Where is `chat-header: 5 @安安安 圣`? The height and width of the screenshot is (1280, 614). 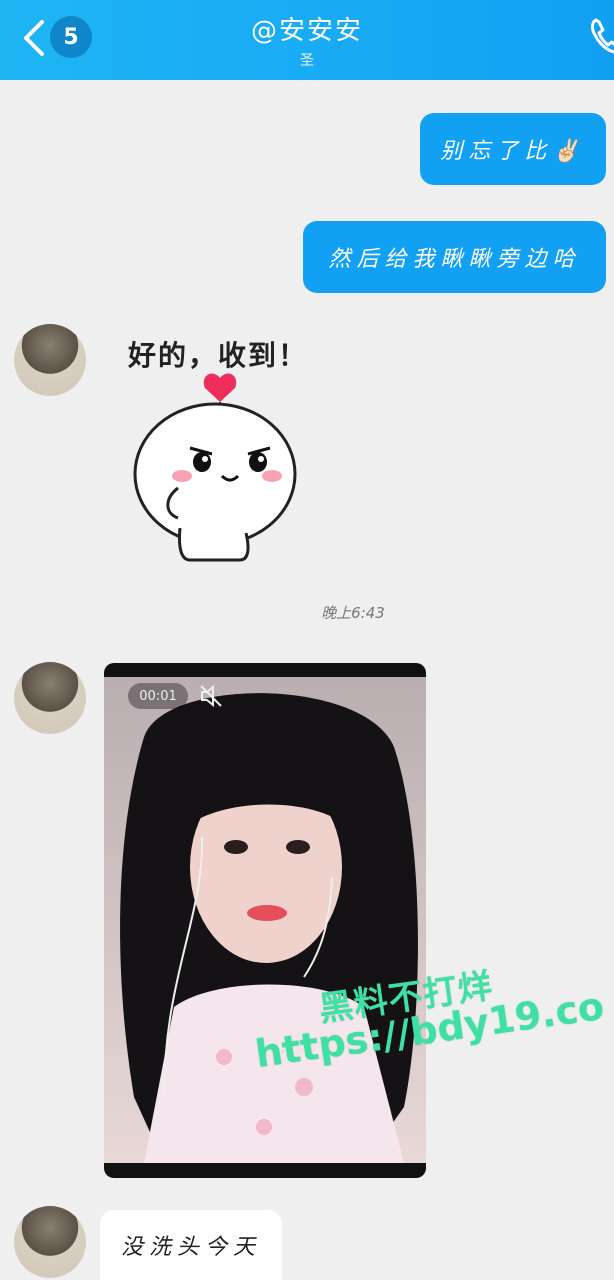 chat-header: 5 @安安安 圣 is located at coordinates (307, 40).